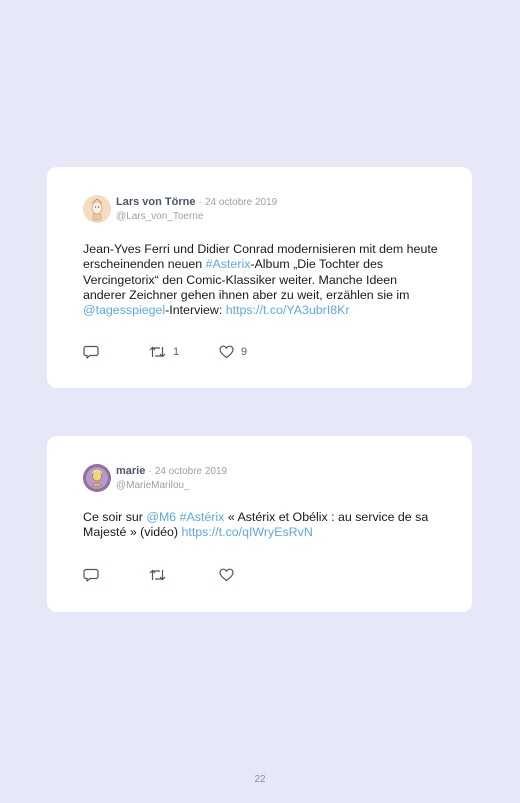 The height and width of the screenshot is (803, 520). Describe the element at coordinates (196, 216) in the screenshot. I see `author-handle: @Lars_von_Toerne` at that location.